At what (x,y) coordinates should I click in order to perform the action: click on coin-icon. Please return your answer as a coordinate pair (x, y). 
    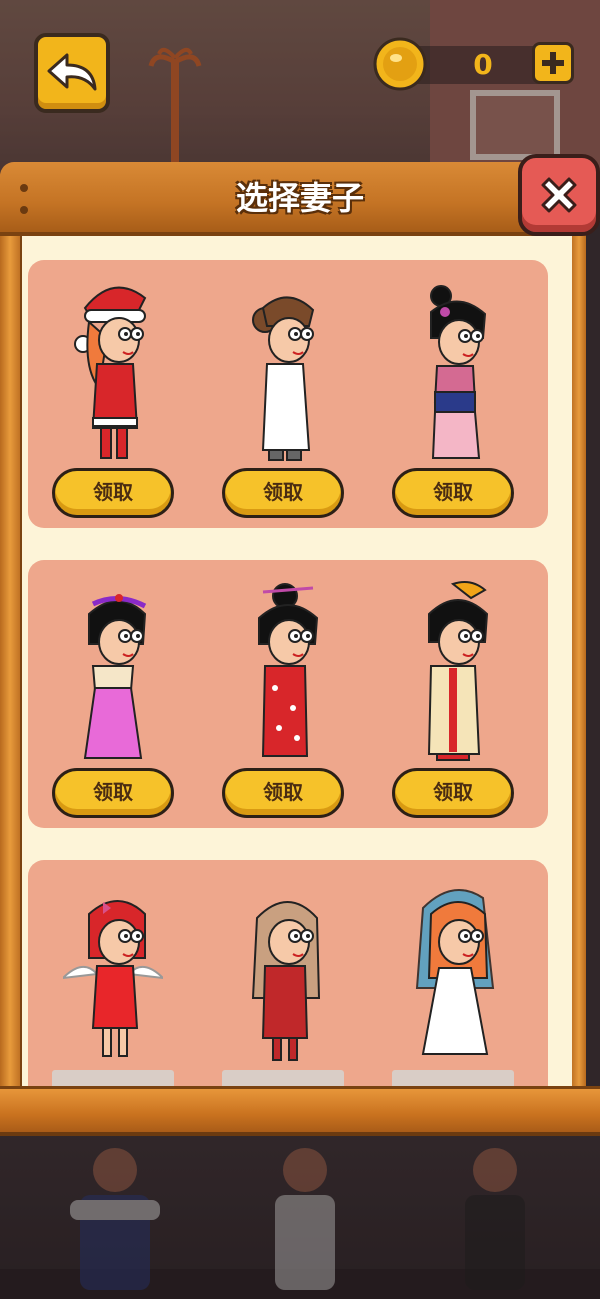
    Looking at the image, I should click on (400, 64).